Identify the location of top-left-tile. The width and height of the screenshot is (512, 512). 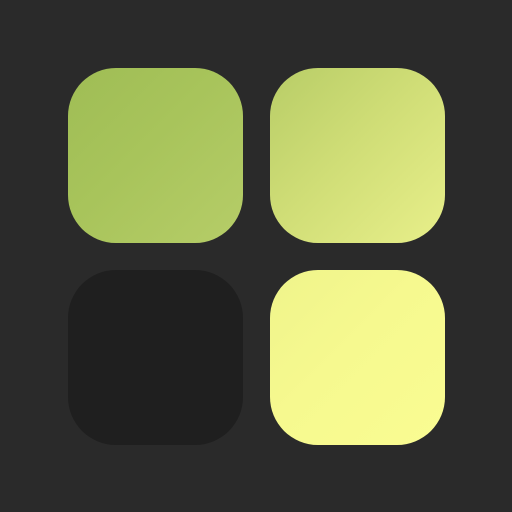
(155, 155).